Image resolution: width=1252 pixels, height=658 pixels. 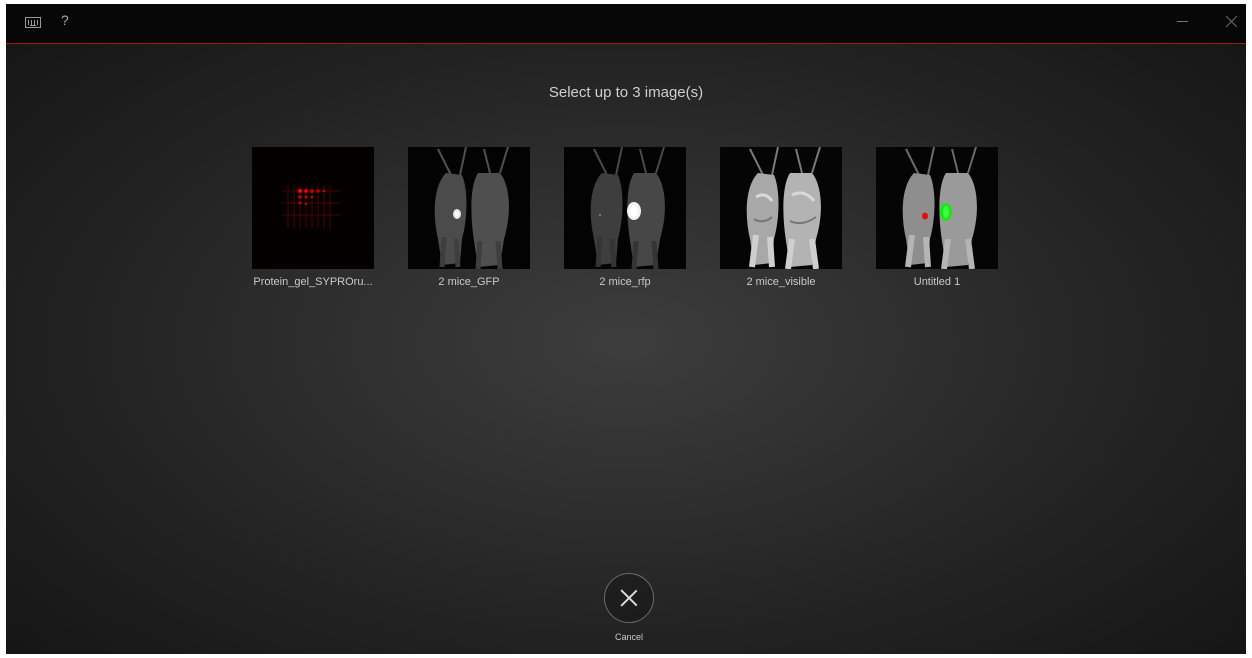 What do you see at coordinates (625, 208) in the screenshot?
I see `mice-rfp-preview` at bounding box center [625, 208].